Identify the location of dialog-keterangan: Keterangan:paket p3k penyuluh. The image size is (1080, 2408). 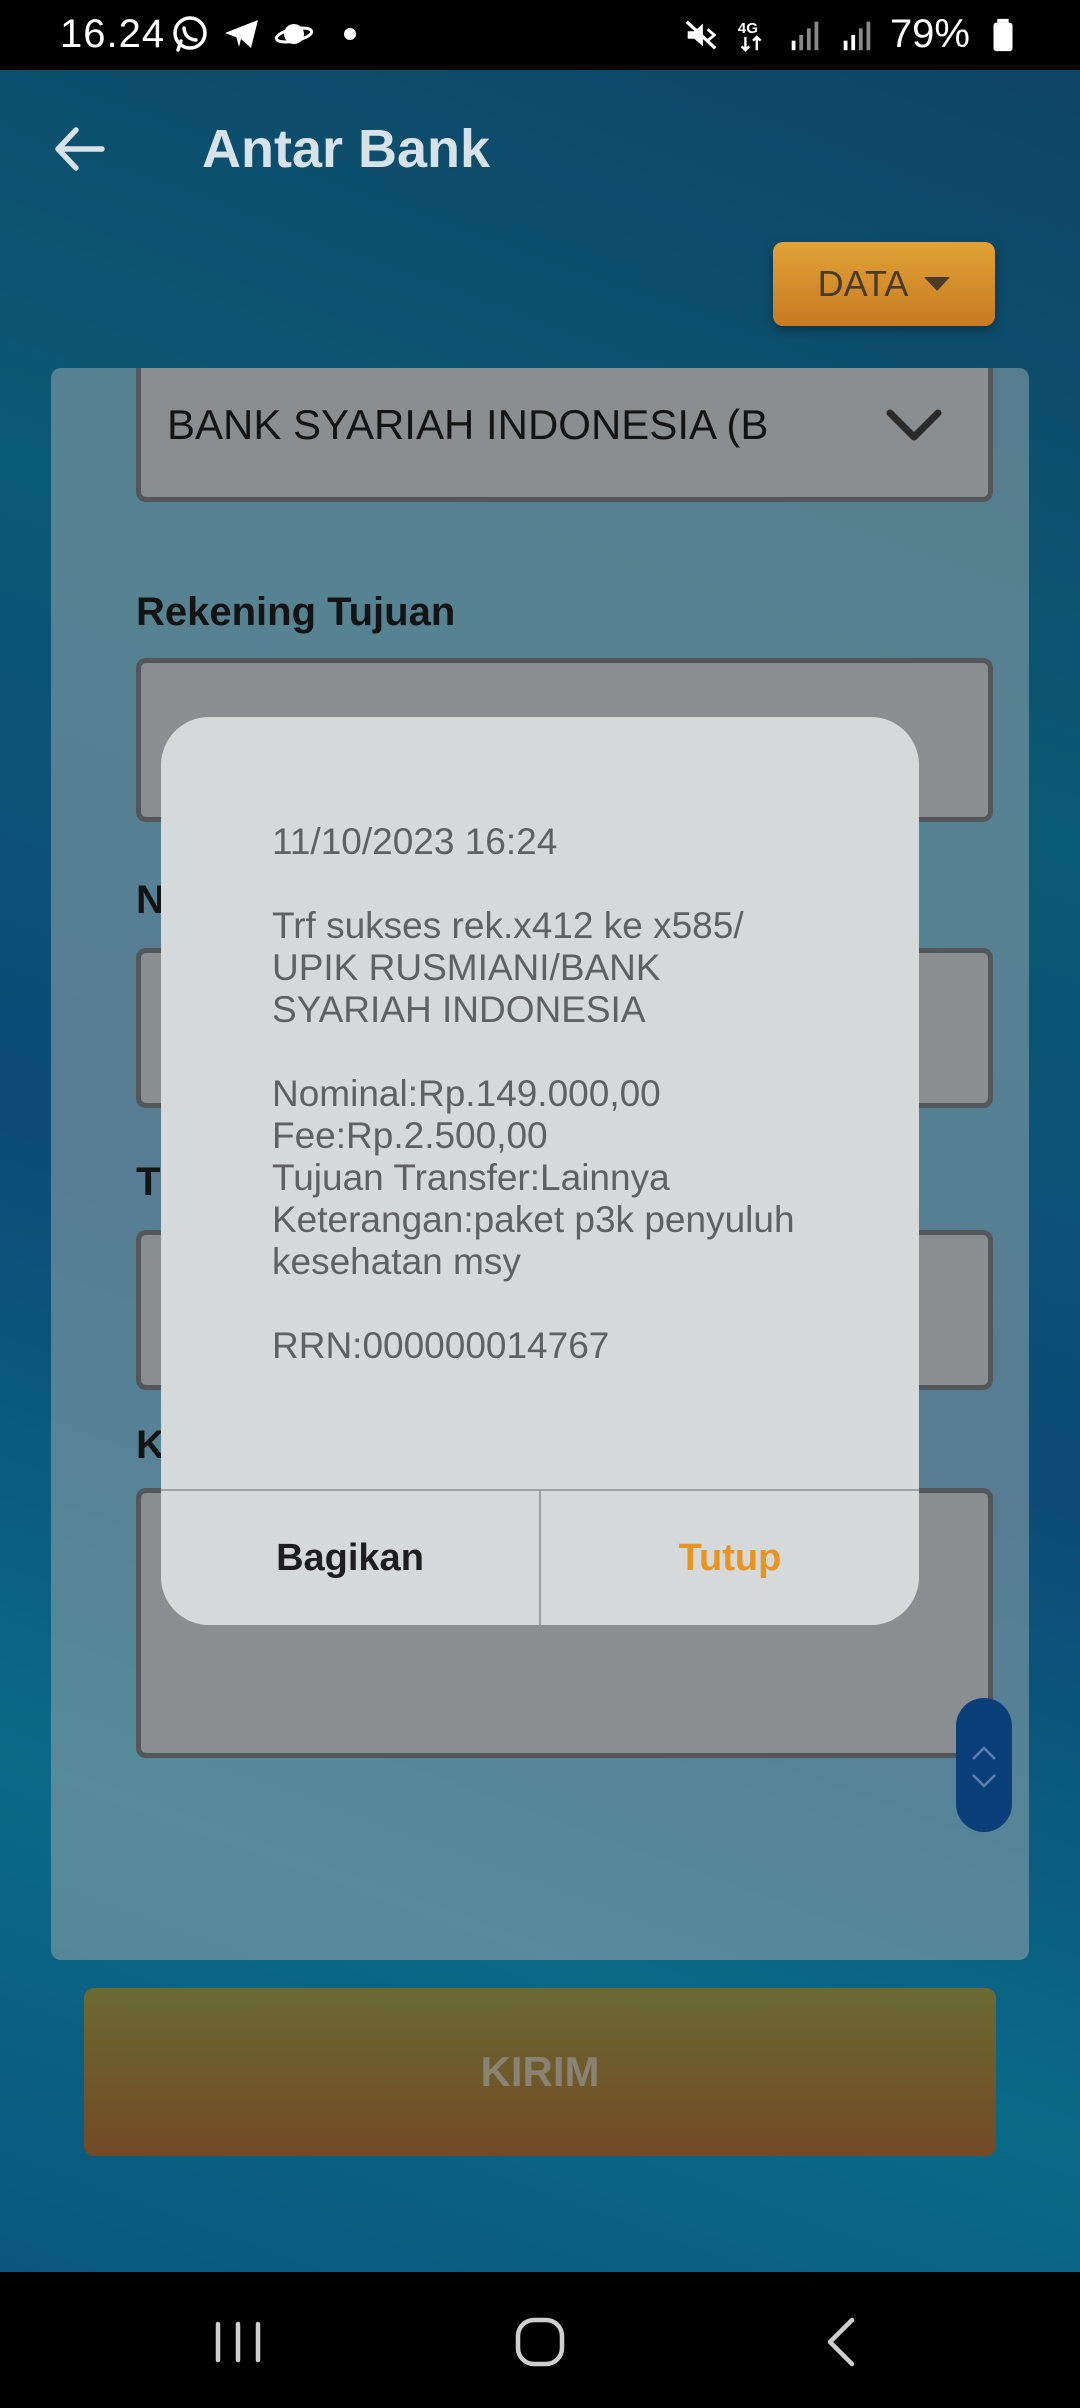
(533, 1219).